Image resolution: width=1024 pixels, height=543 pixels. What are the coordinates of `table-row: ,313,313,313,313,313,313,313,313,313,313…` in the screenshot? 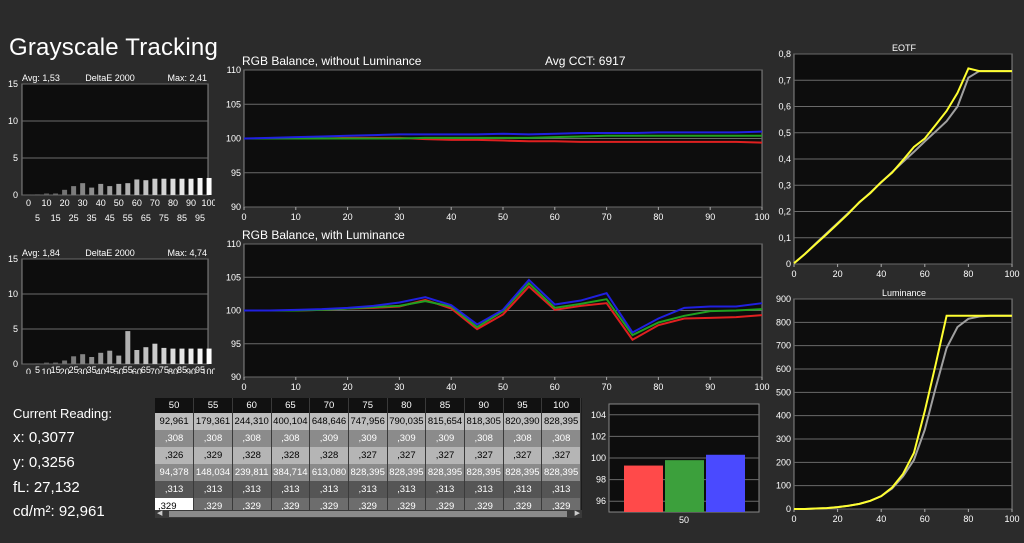 It's located at (368, 489).